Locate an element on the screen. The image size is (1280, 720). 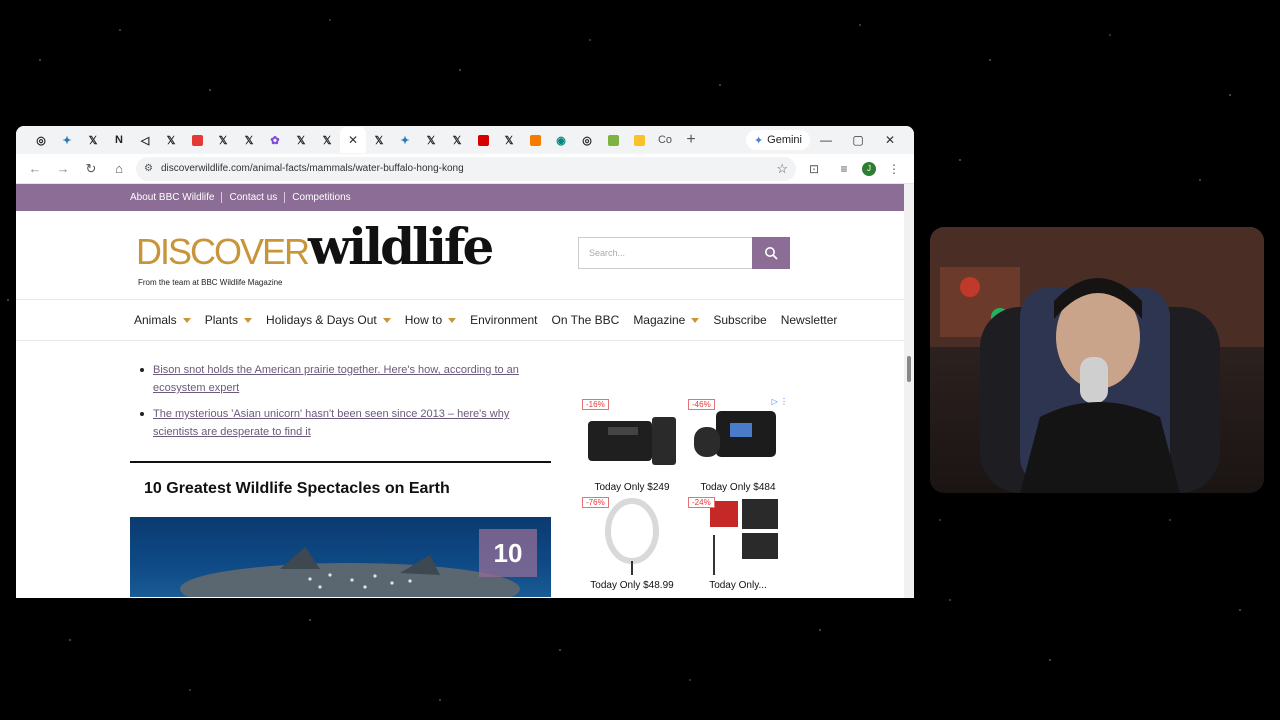
logo-discover-text: DISCOVER is located at coordinates (223, 251).